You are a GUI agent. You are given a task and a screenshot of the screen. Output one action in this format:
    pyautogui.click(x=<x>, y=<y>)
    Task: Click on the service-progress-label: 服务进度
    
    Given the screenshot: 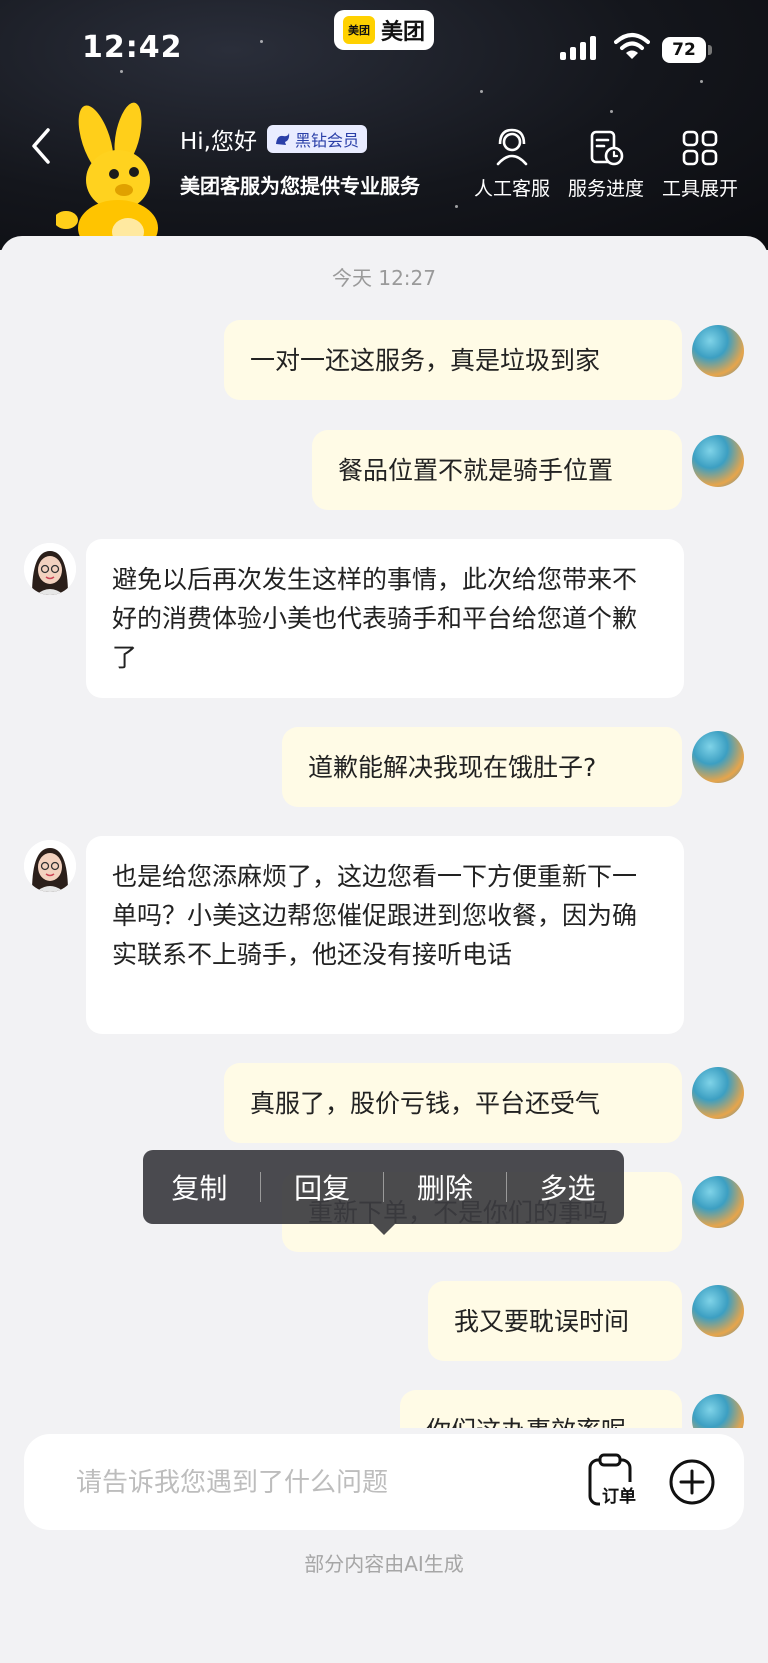 What is the action you would take?
    pyautogui.click(x=605, y=189)
    